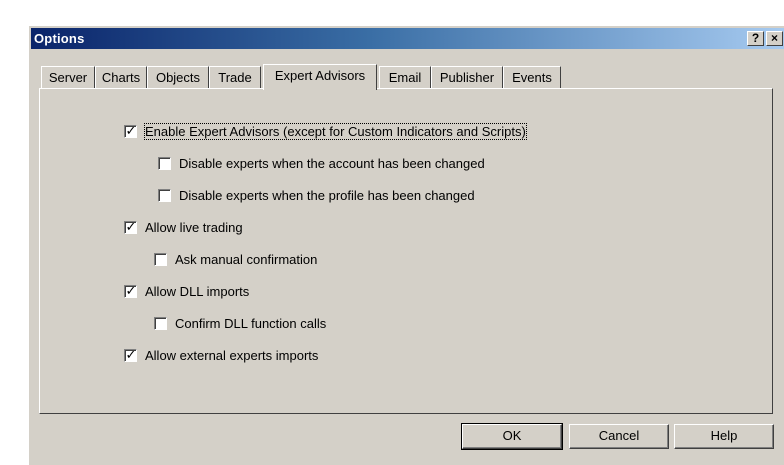  I want to click on tab-charts: Charts, so click(121, 77).